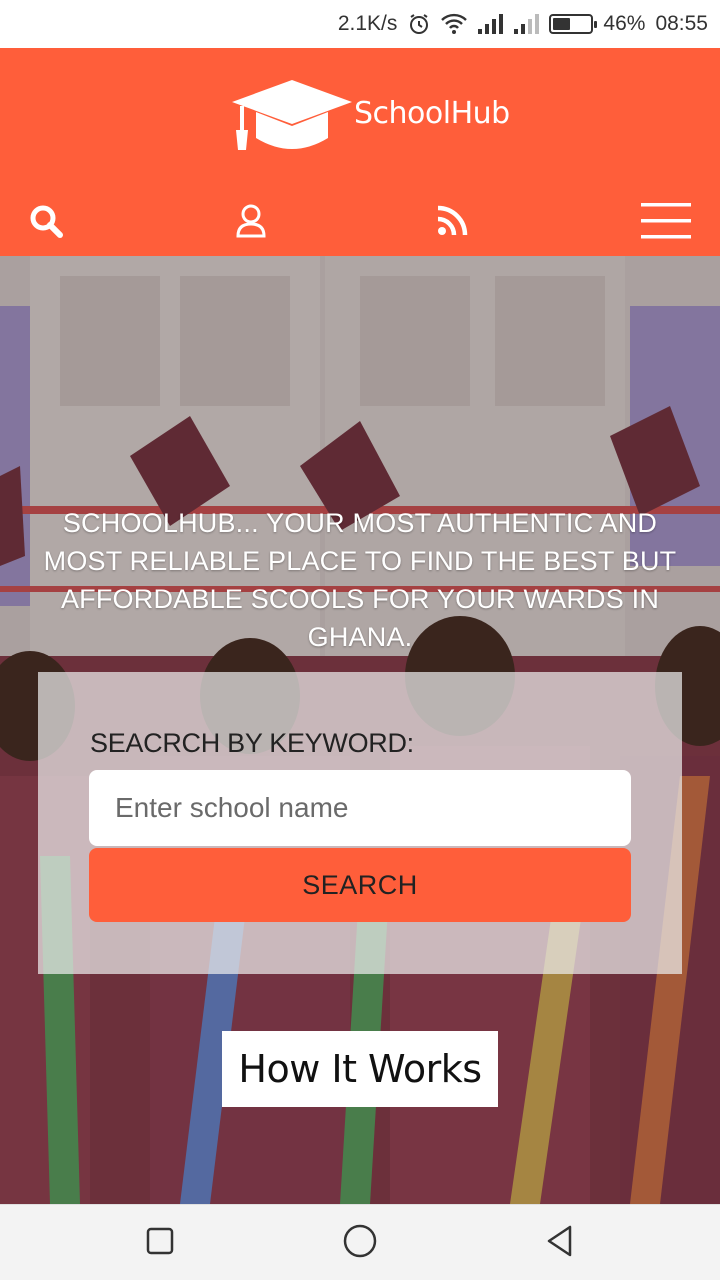  I want to click on logo: SchoolHub, so click(370, 118).